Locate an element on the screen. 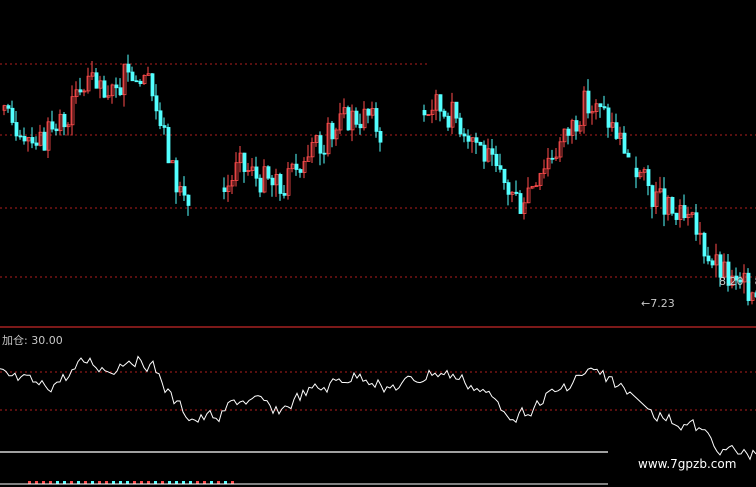  indicator-label: 加仓: 30.00 is located at coordinates (32, 340).